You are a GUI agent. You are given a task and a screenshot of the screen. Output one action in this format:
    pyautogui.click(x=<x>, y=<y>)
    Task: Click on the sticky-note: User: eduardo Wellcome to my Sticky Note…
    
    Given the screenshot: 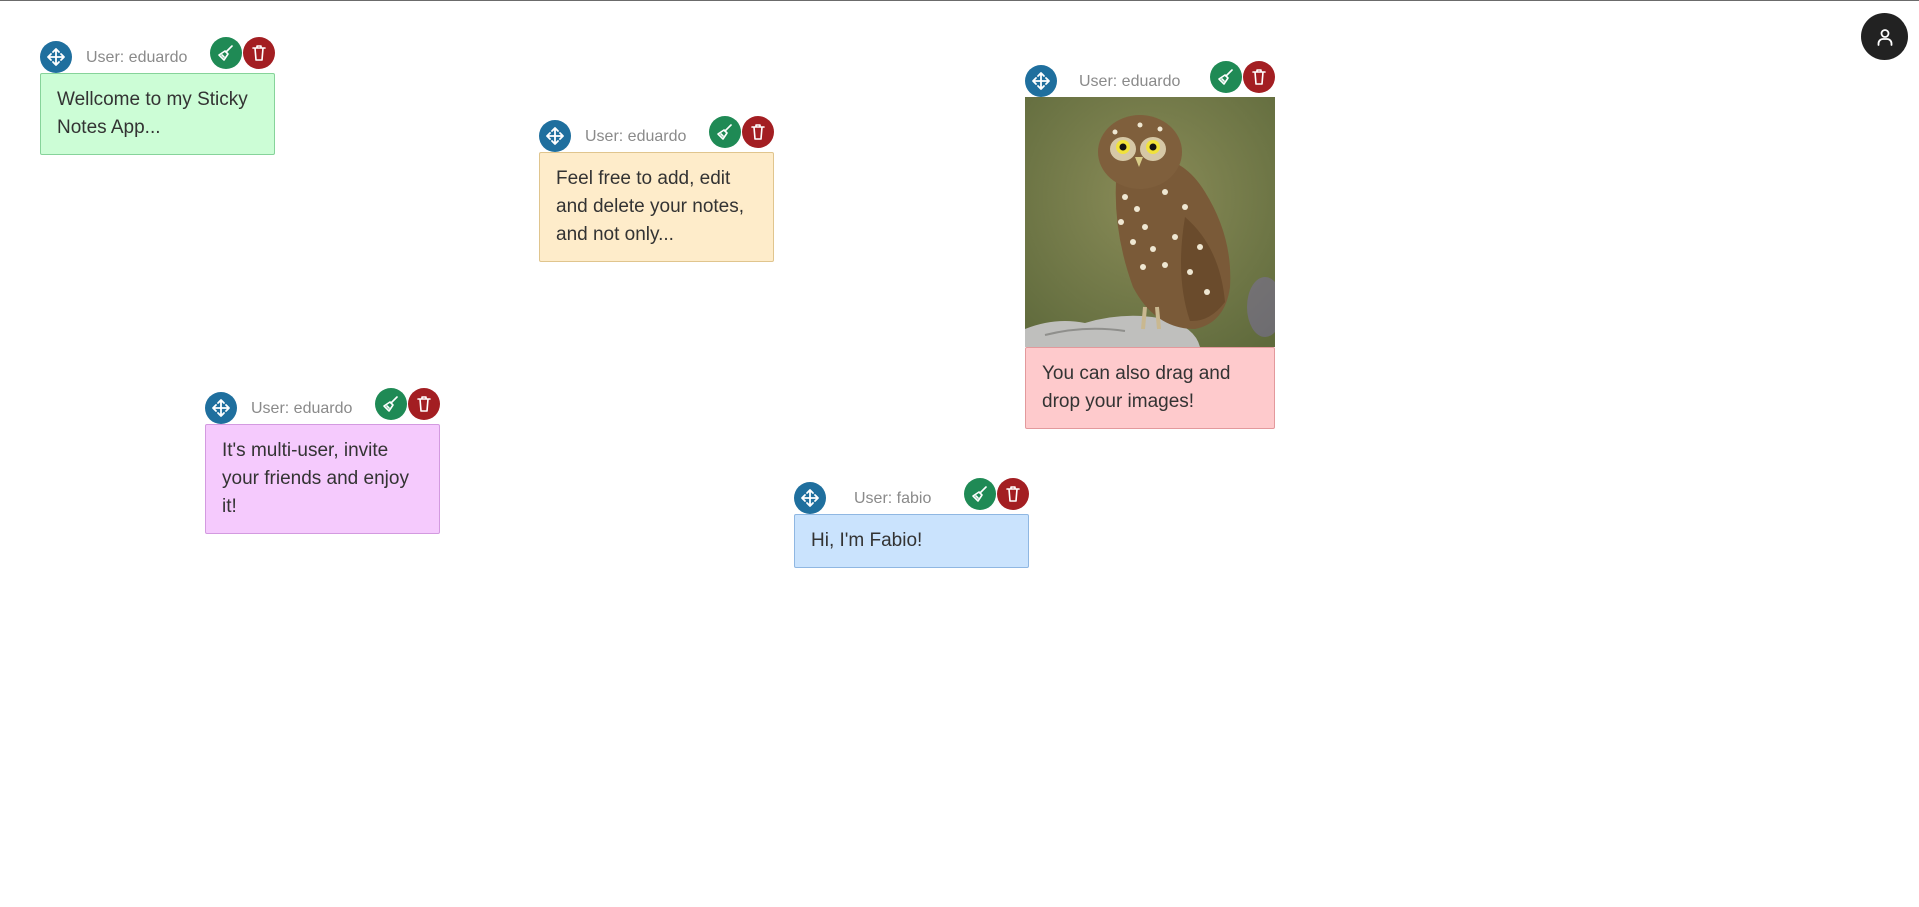 What is the action you would take?
    pyautogui.click(x=157, y=96)
    